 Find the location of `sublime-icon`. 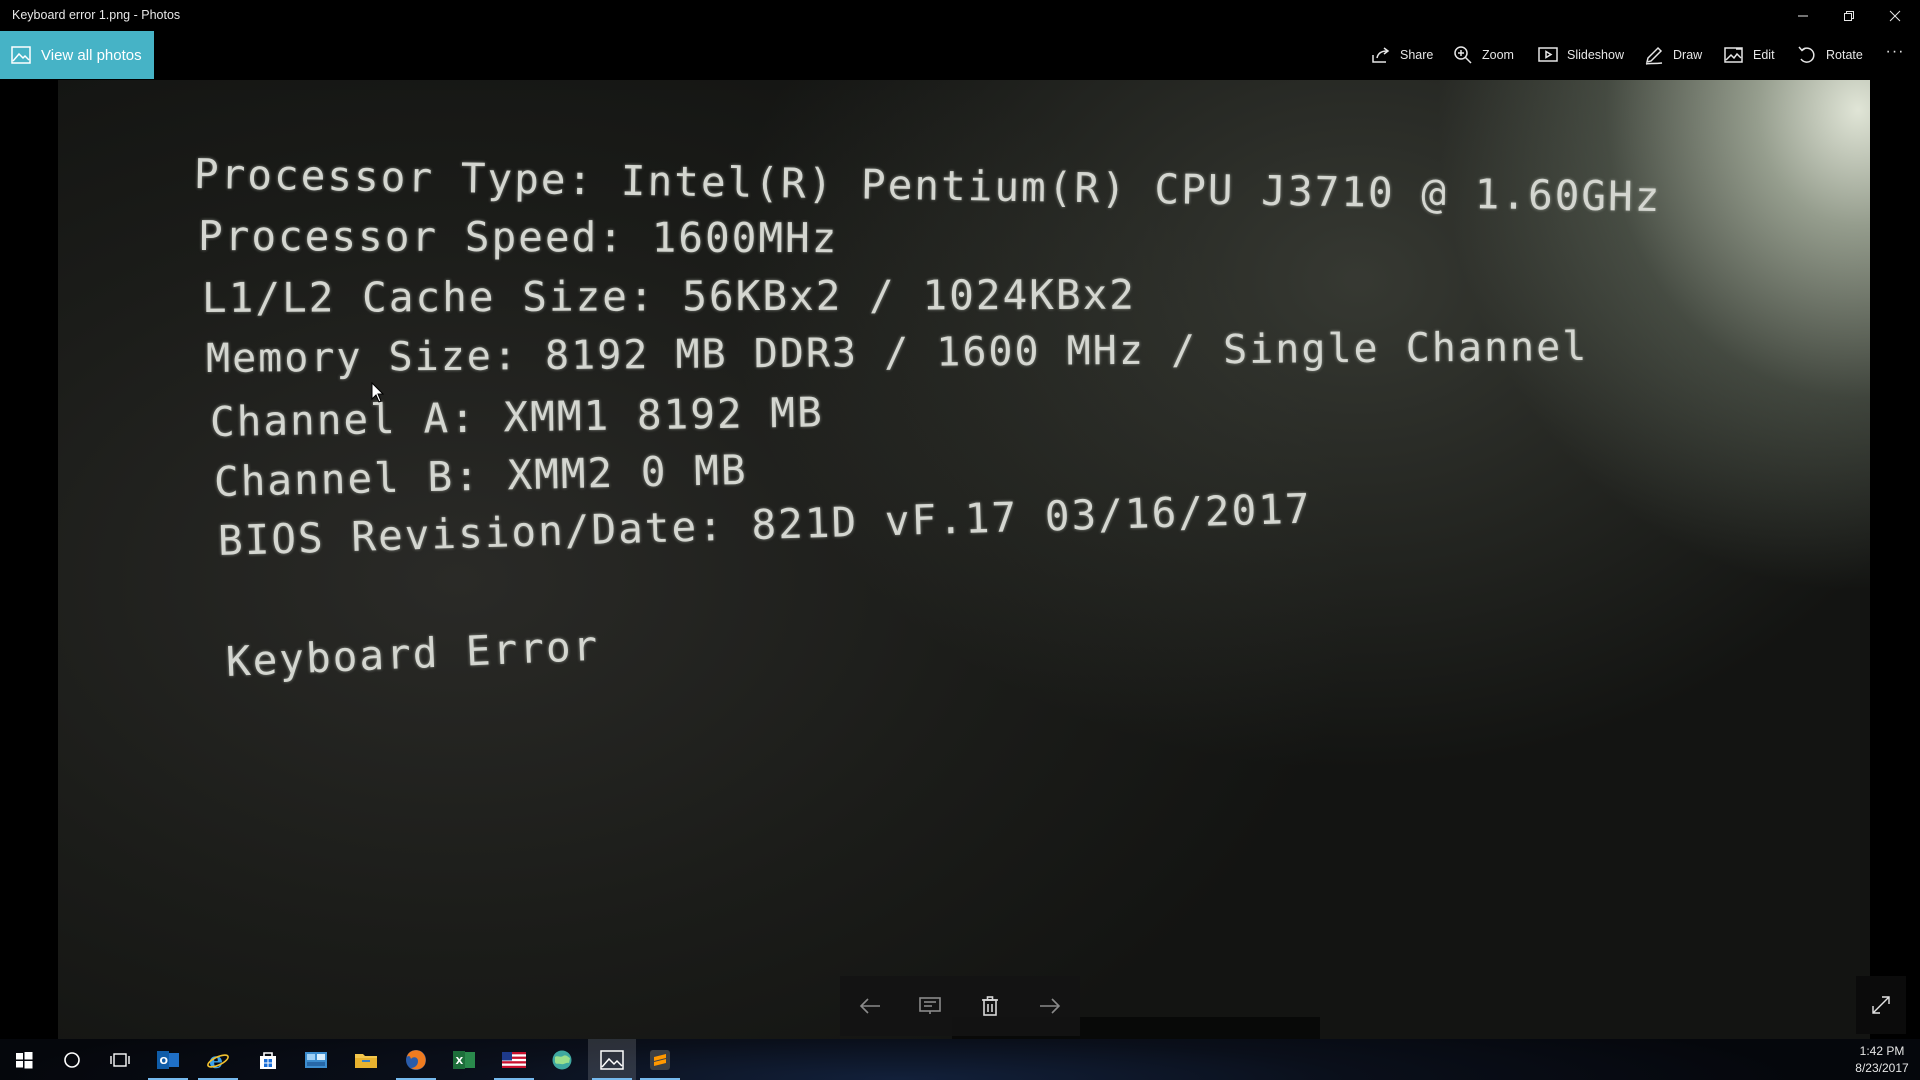

sublime-icon is located at coordinates (660, 1059).